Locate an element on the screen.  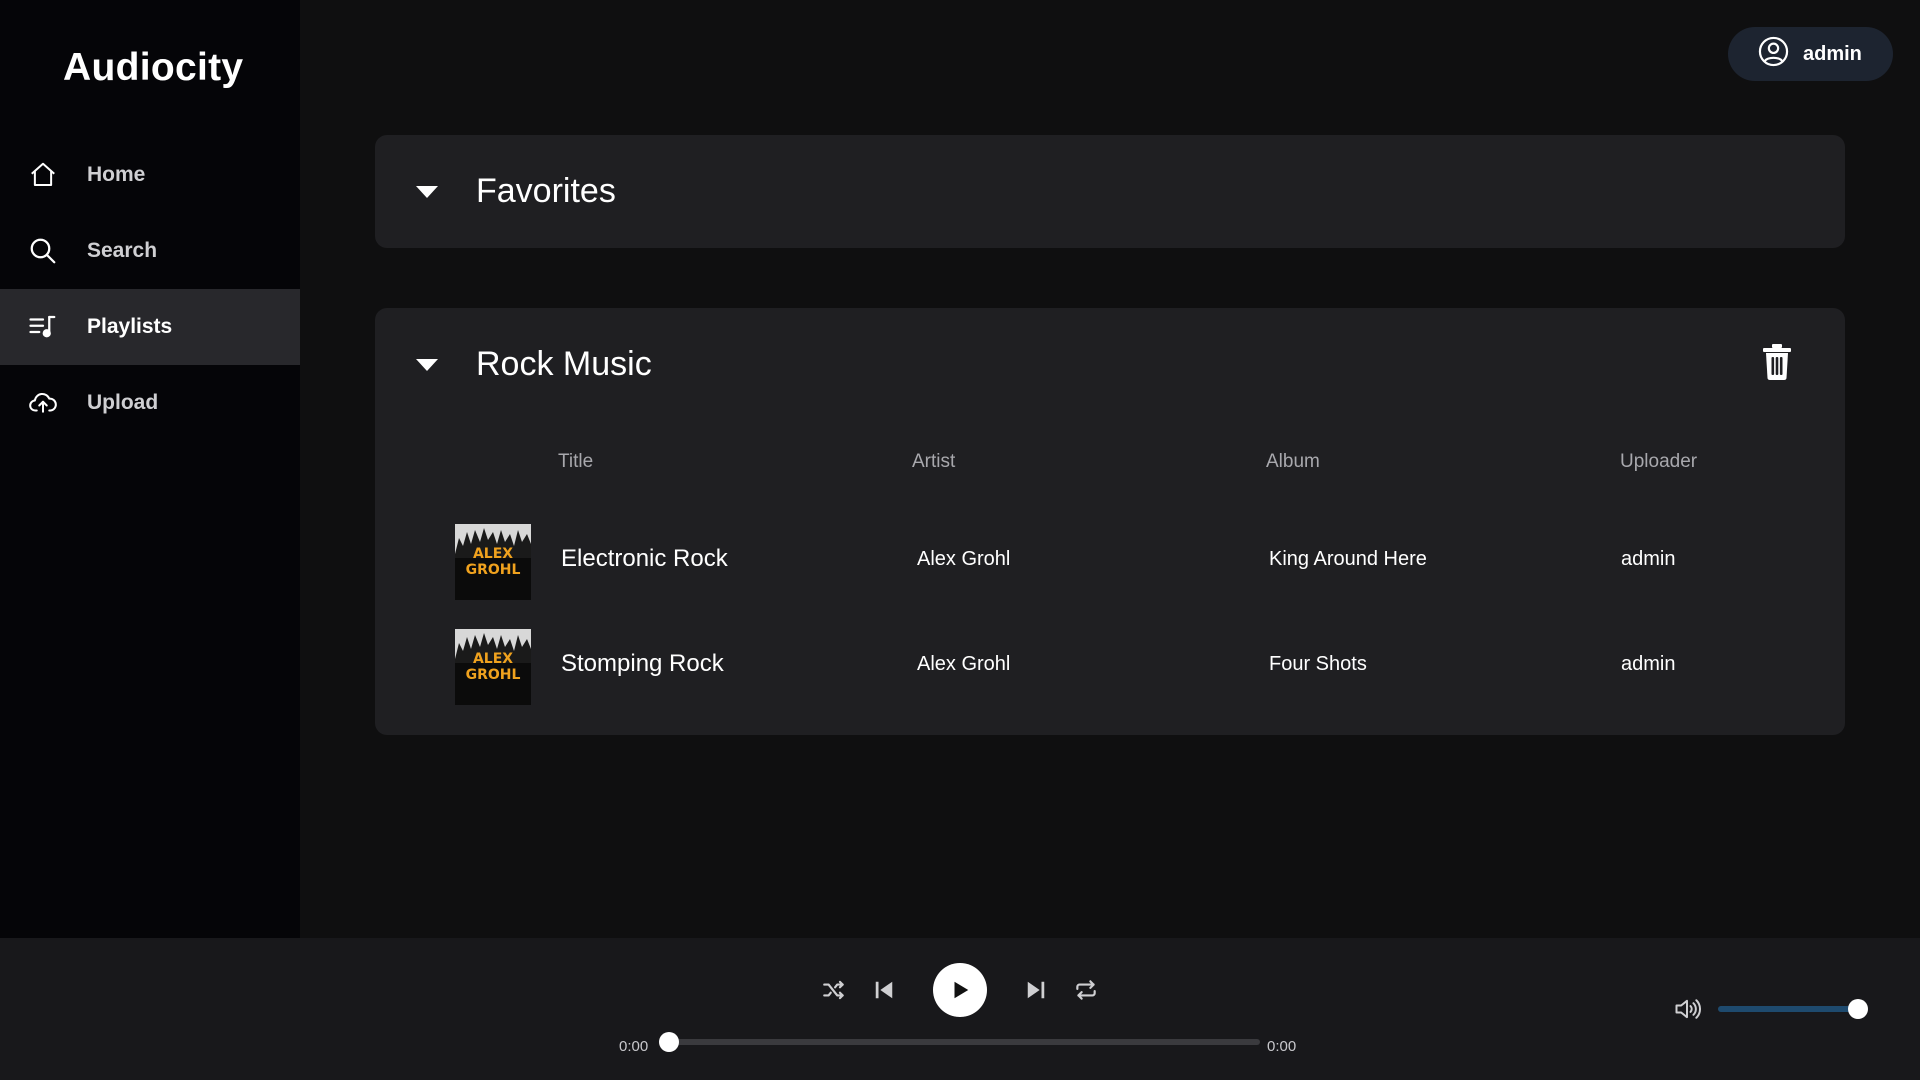
playlist-header: Rock Music is located at coordinates (533, 364).